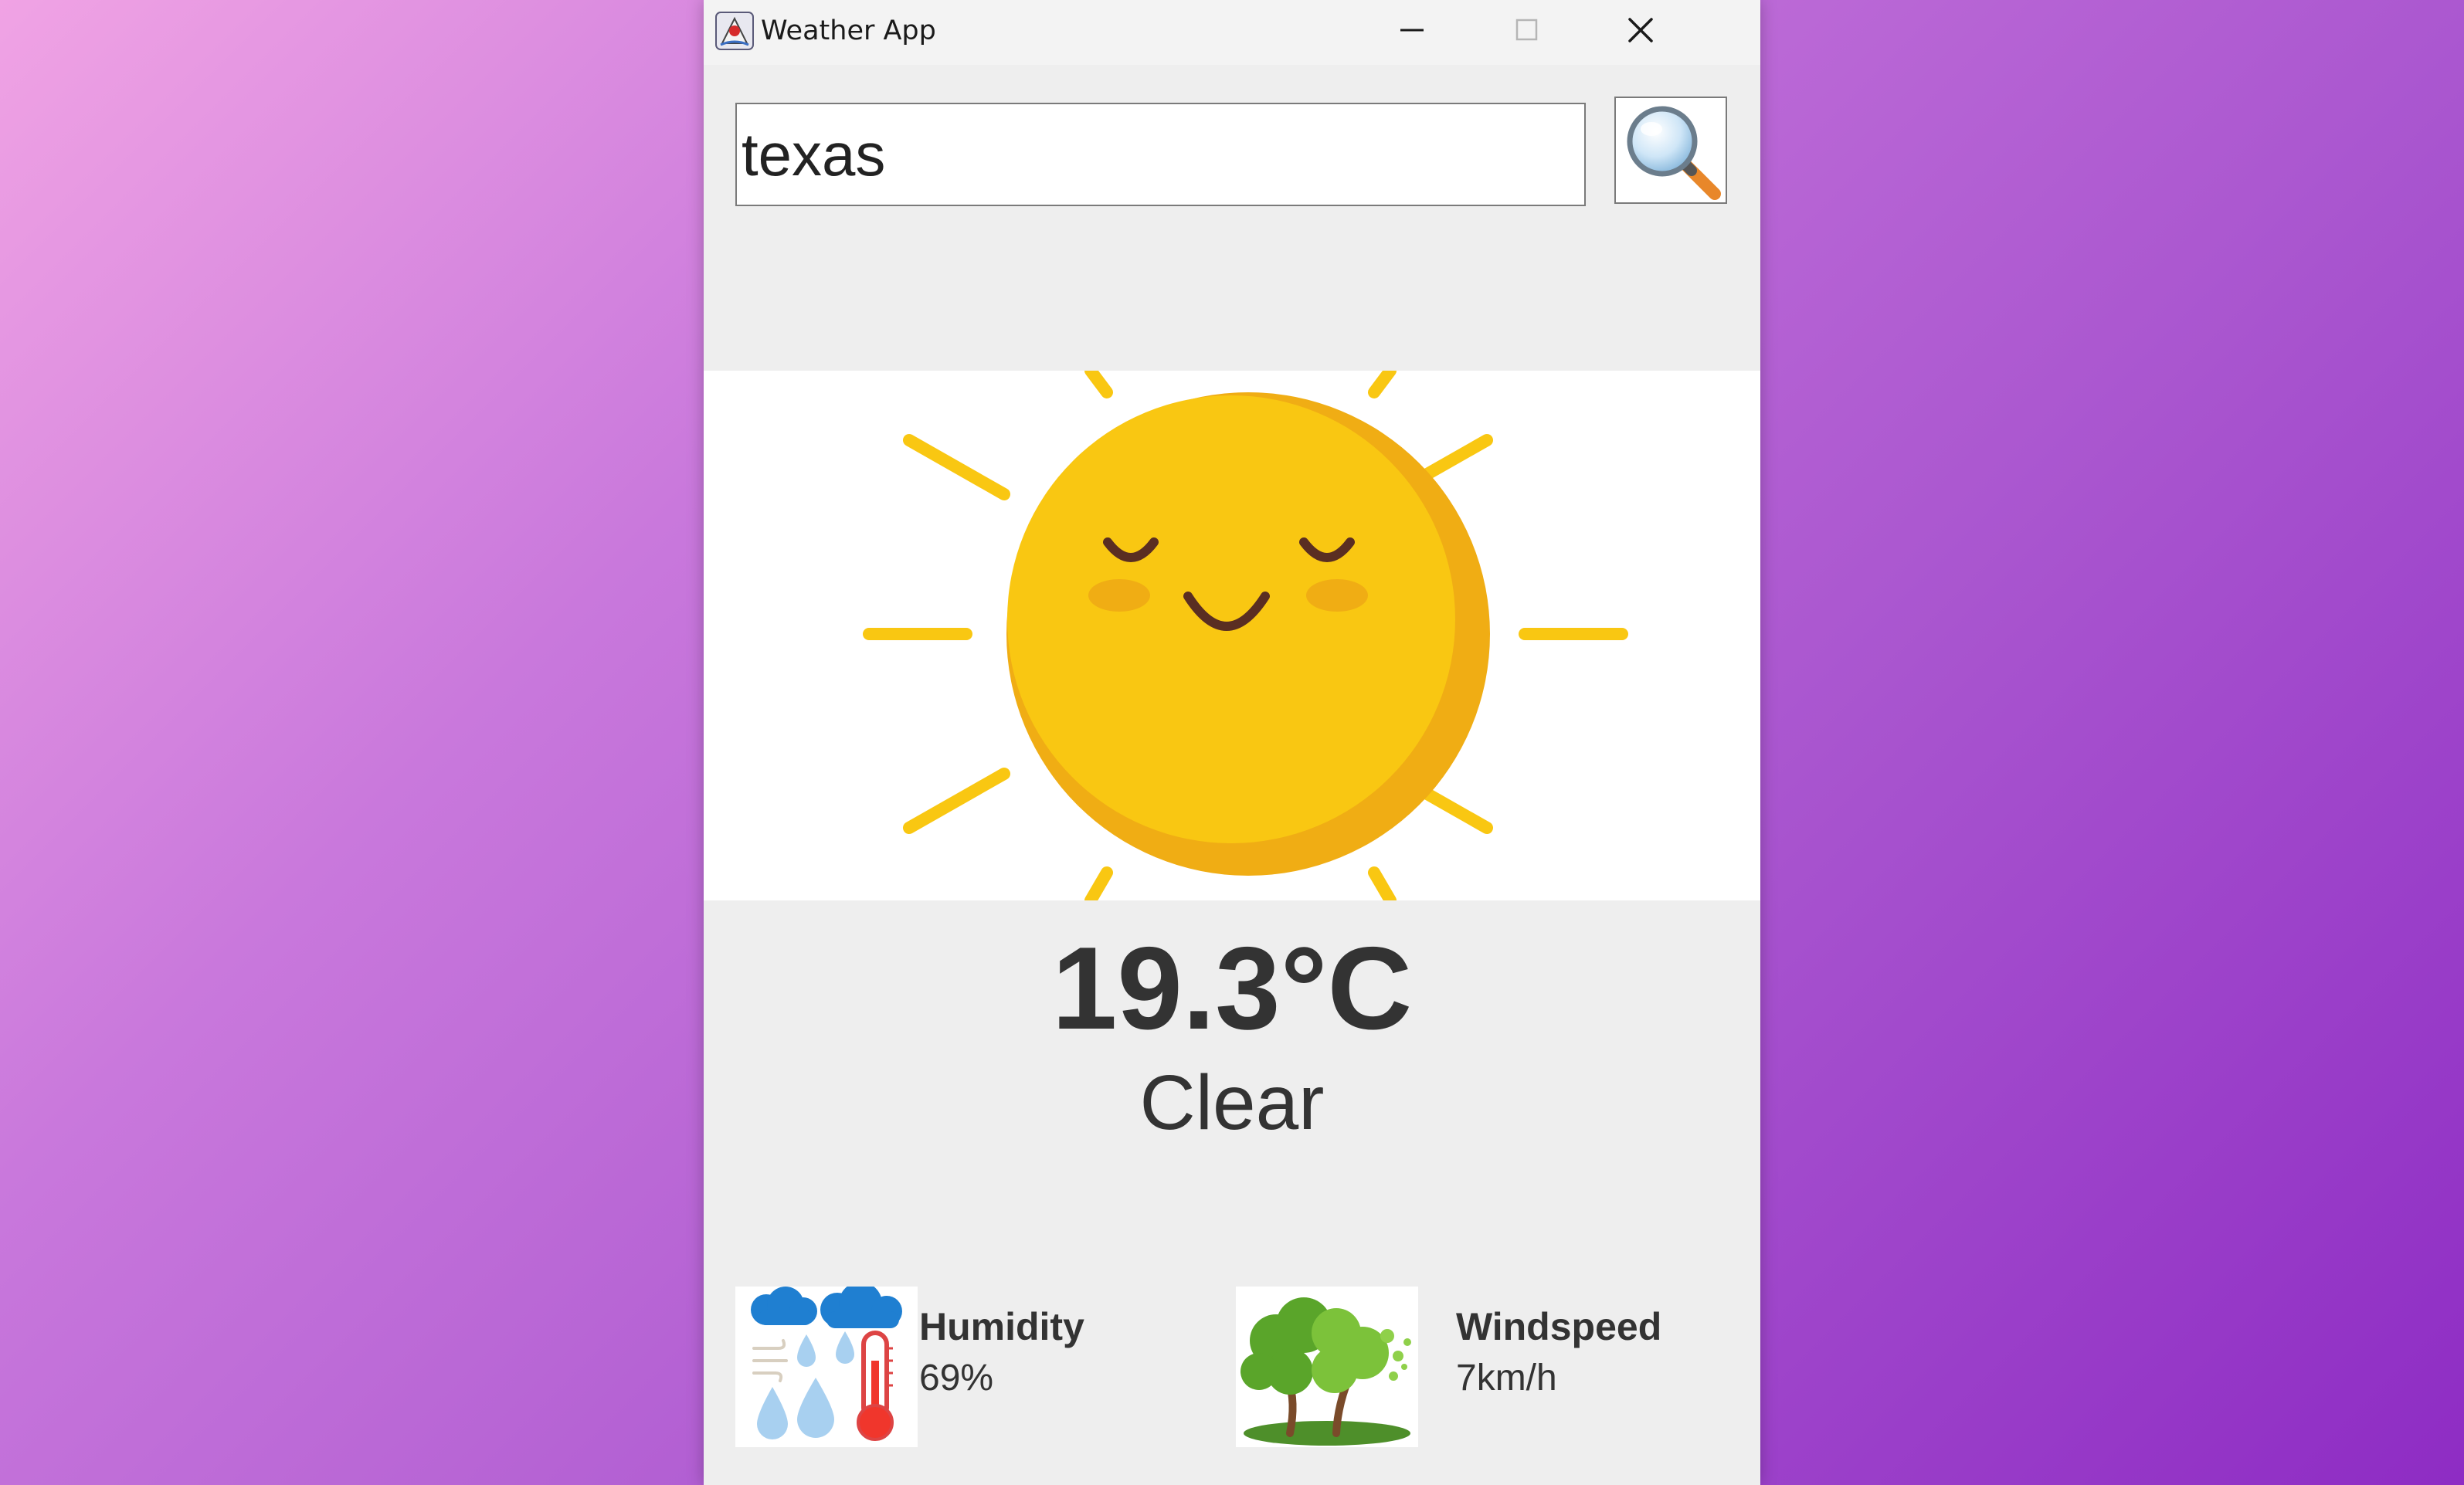 Image resolution: width=2464 pixels, height=1485 pixels. What do you see at coordinates (1412, 30) in the screenshot?
I see `minimize-button` at bounding box center [1412, 30].